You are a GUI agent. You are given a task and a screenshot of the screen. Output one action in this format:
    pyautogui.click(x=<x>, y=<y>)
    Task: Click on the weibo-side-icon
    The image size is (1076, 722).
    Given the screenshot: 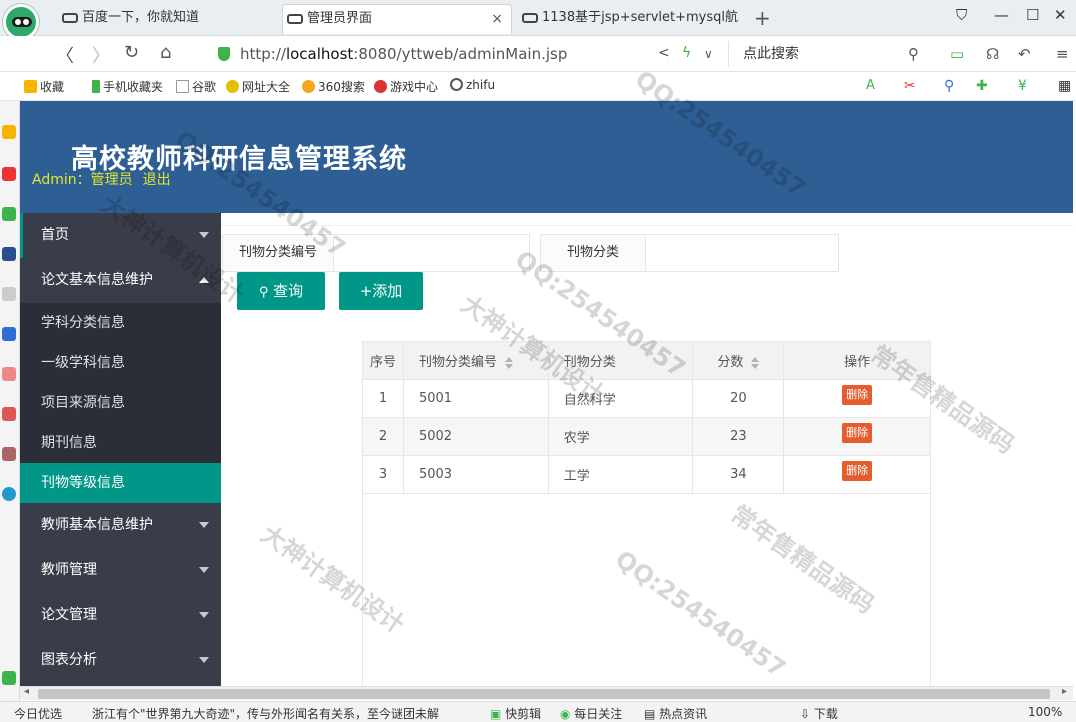 What is the action you would take?
    pyautogui.click(x=9, y=174)
    